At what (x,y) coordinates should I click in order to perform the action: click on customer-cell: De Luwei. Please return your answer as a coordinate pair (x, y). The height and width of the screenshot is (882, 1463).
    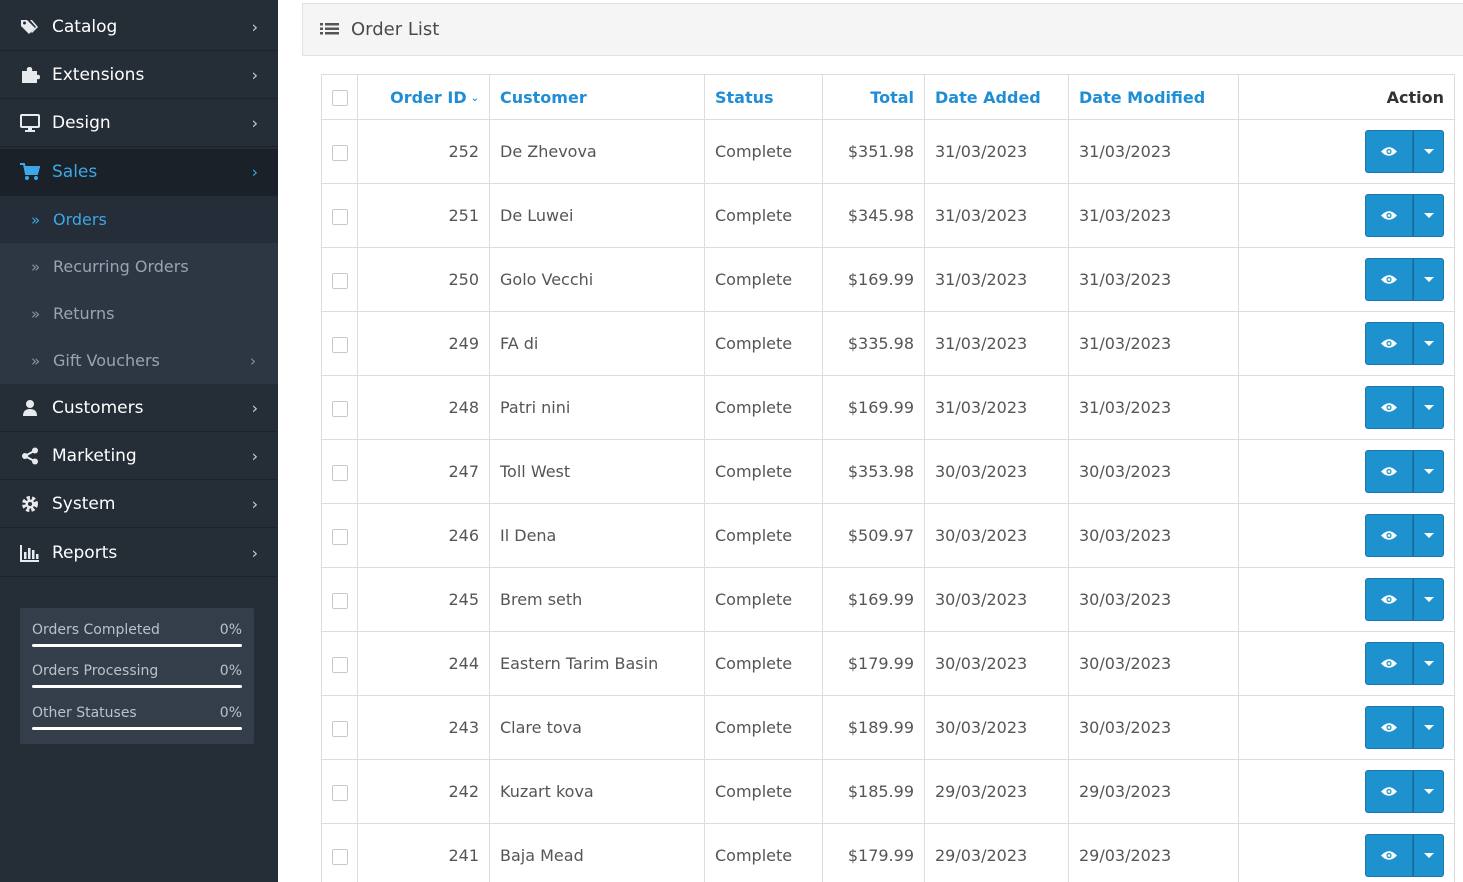
    Looking at the image, I should click on (597, 215).